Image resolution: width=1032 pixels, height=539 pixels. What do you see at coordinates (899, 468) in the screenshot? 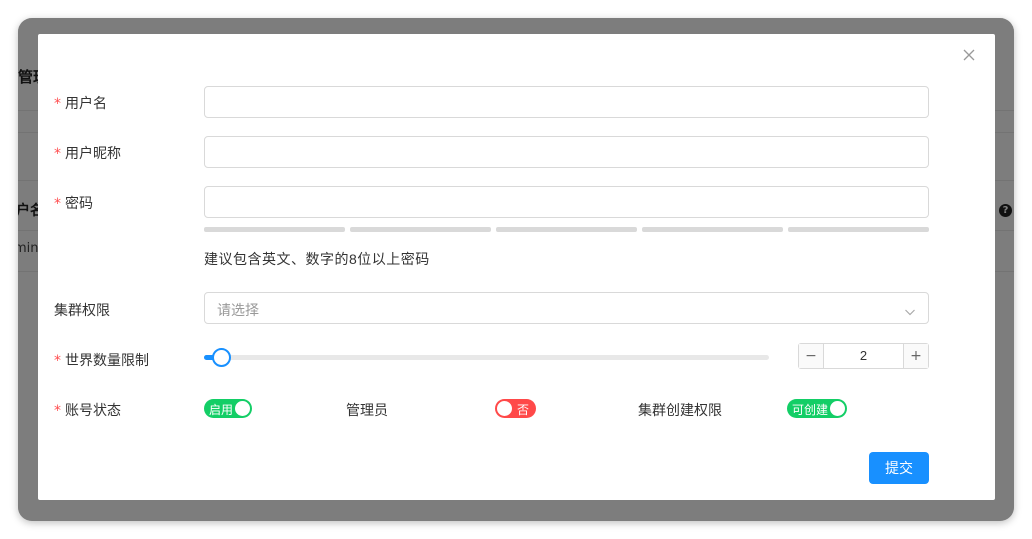
I see `submit-button: 提交` at bounding box center [899, 468].